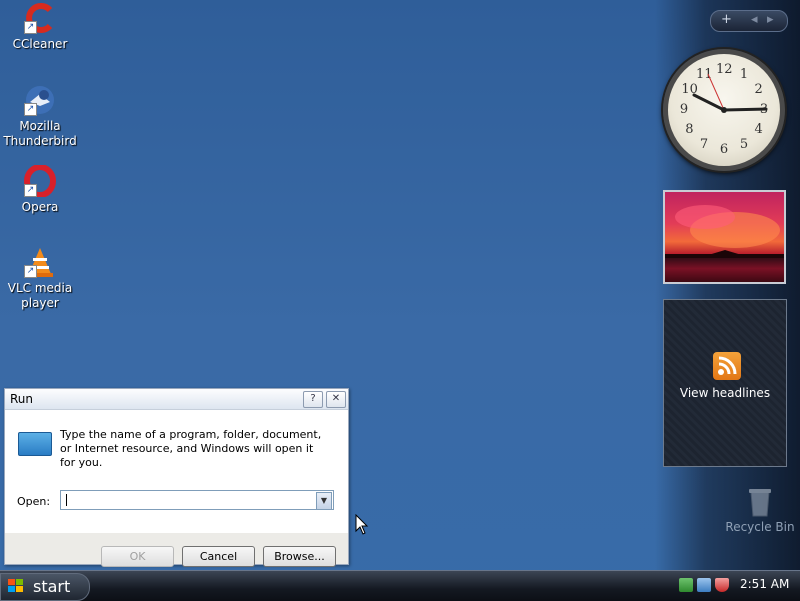 The height and width of the screenshot is (601, 800). Describe the element at coordinates (40, 181) in the screenshot. I see `opera-icon: ↗` at that location.